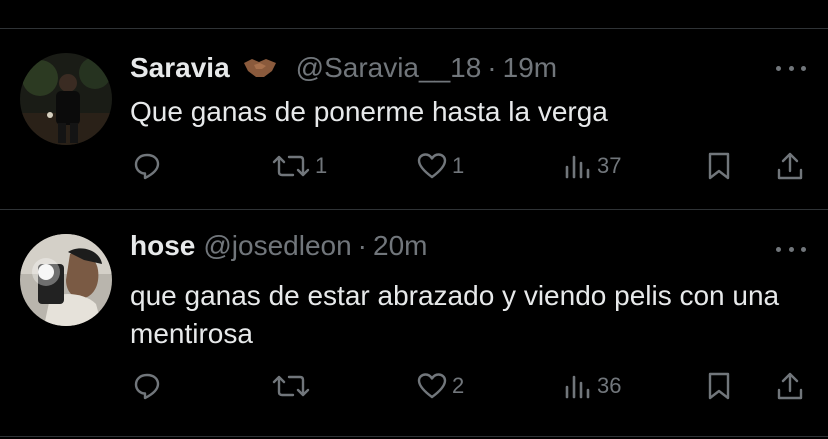 The image size is (828, 439). I want to click on action-bar: 2 36, so click(414, 385).